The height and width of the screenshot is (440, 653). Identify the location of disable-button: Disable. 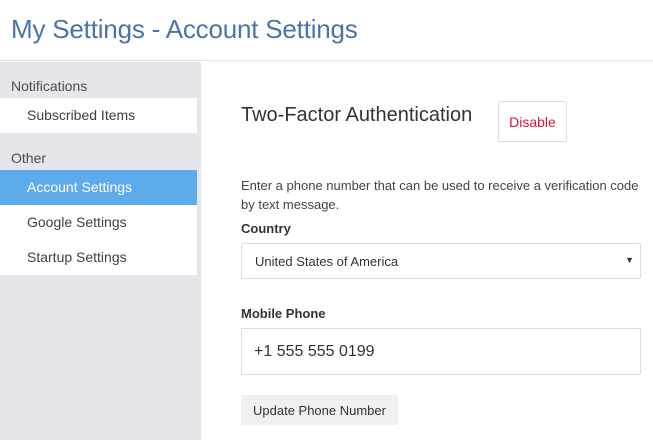
(532, 121).